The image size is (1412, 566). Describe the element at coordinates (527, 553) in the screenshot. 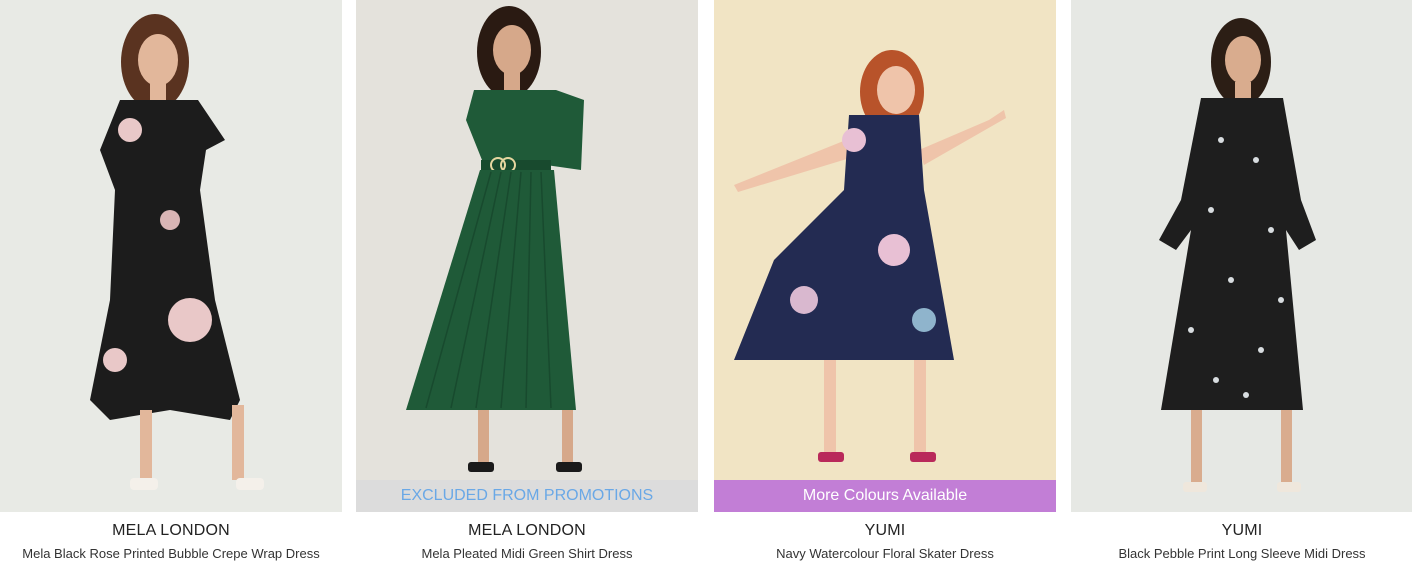

I see `product-name: Mela Pleated Midi Green Shirt Dress` at that location.